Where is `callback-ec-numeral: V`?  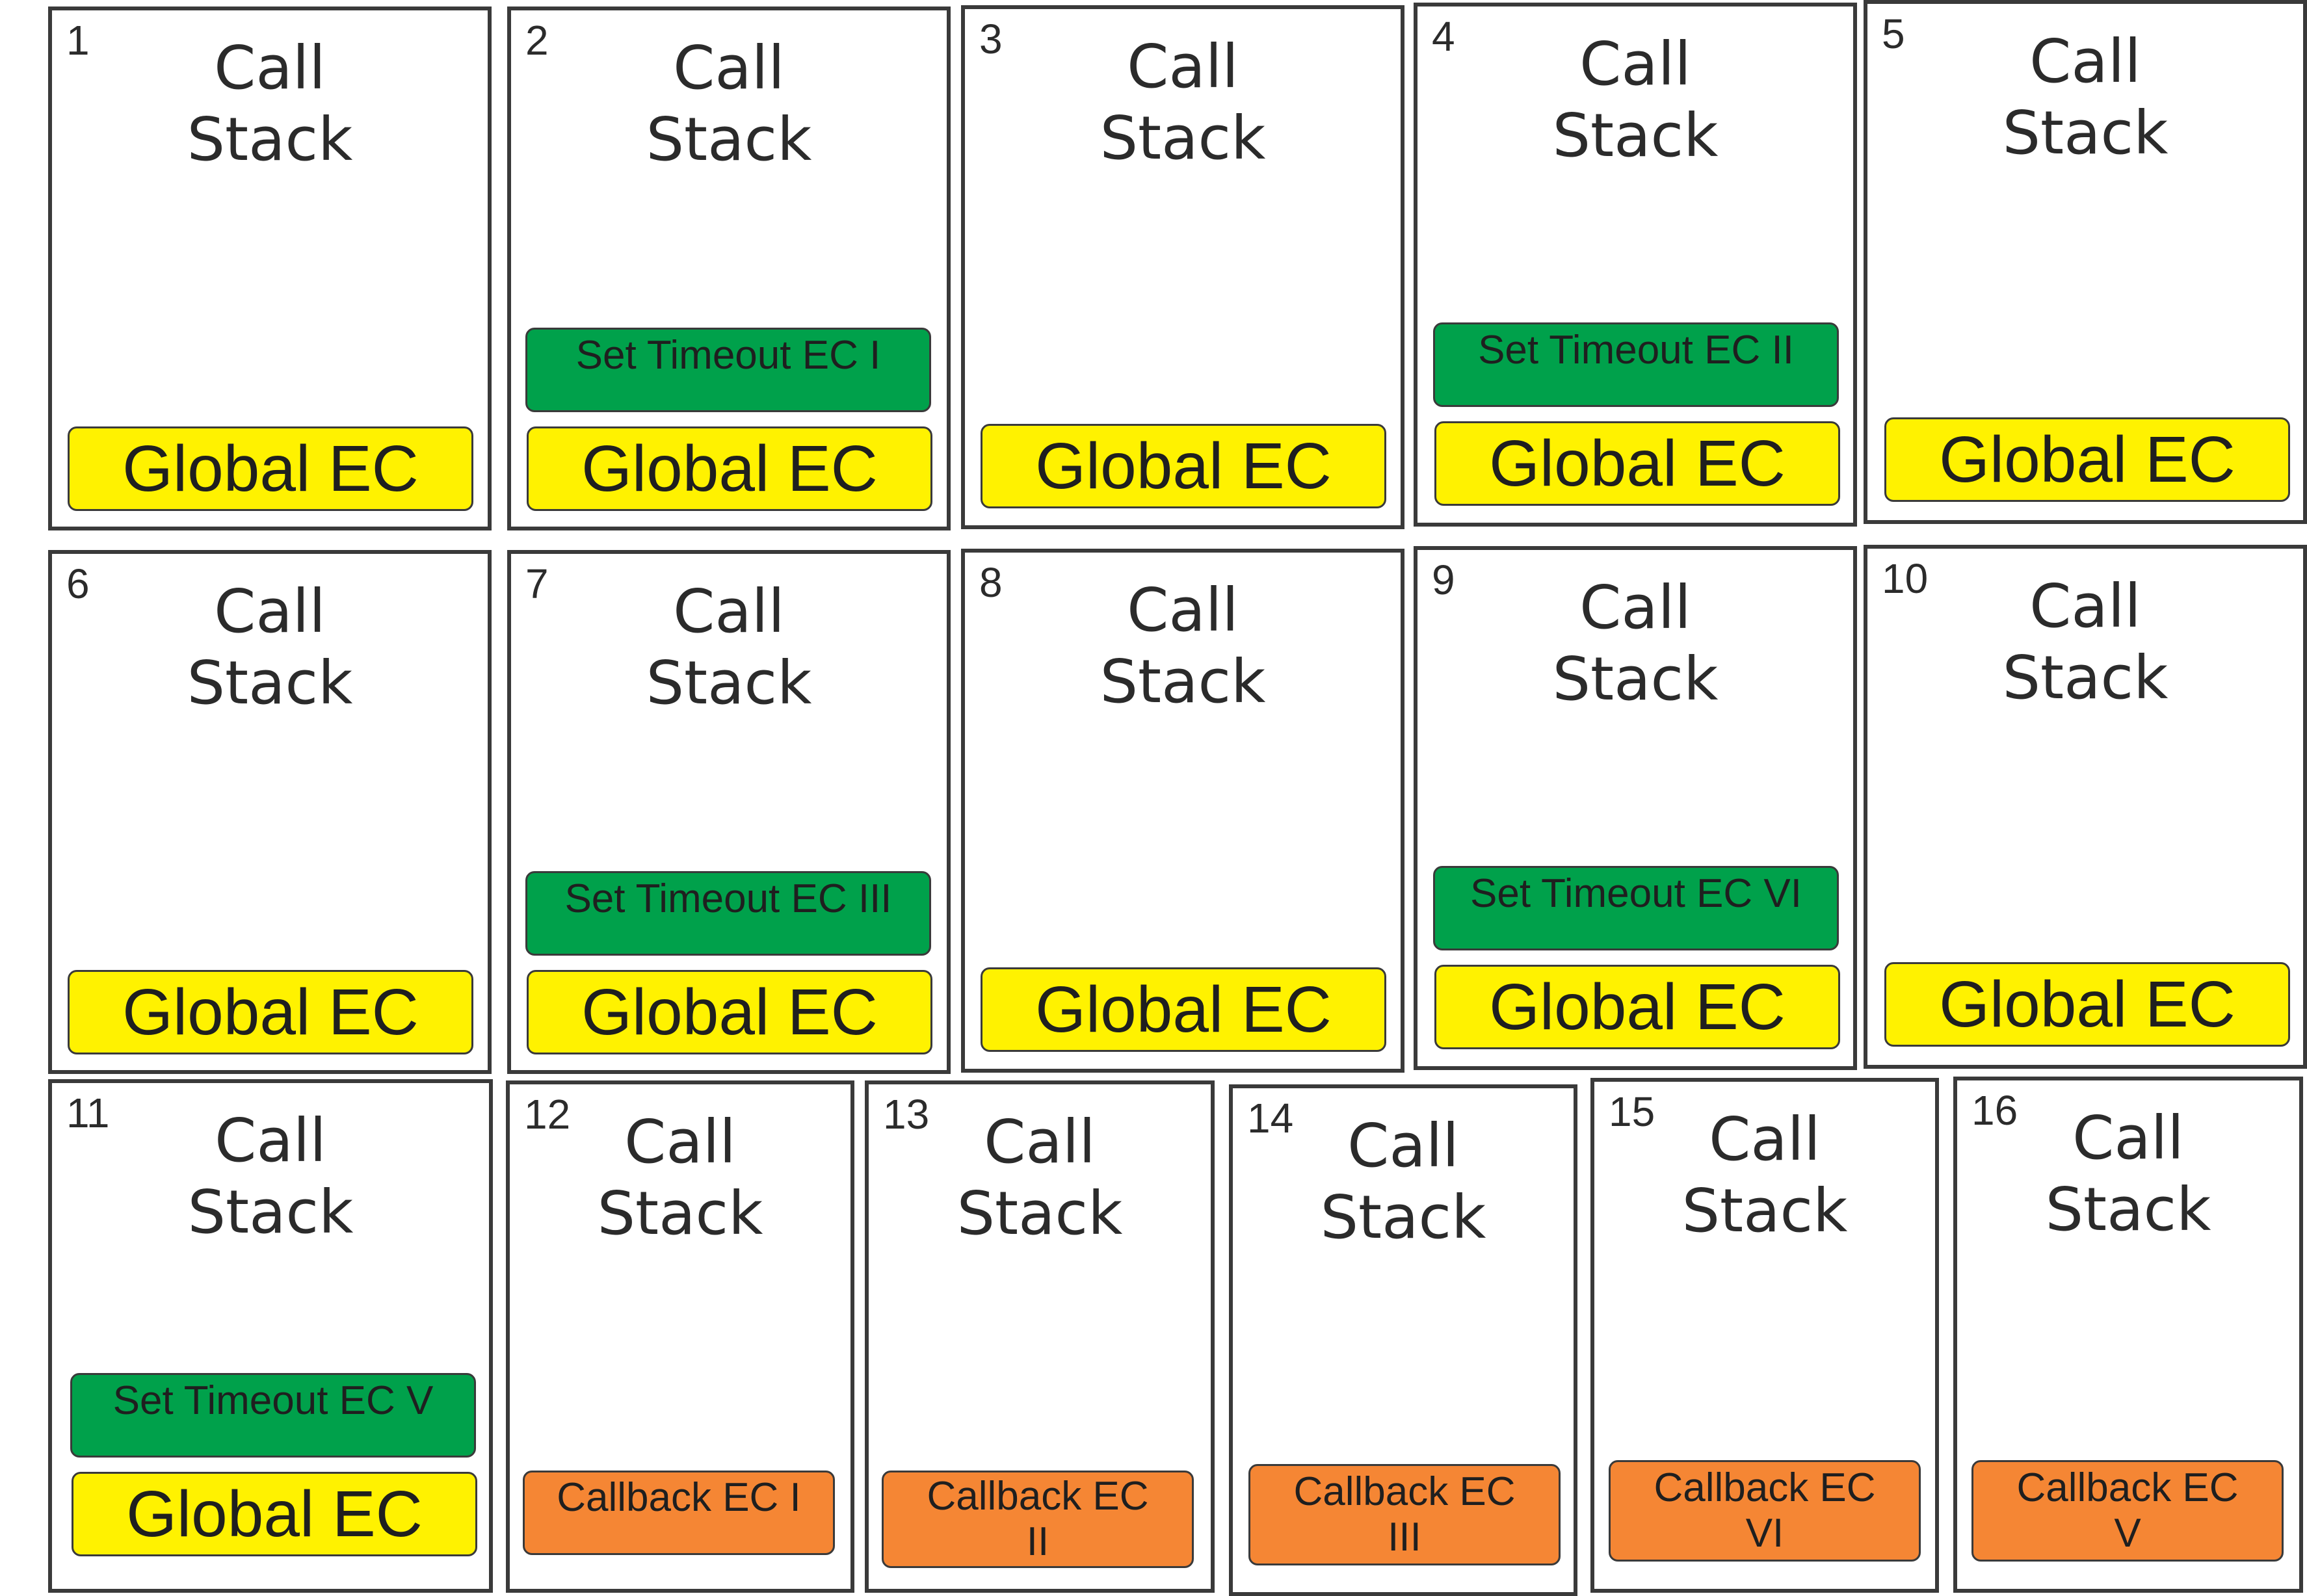 callback-ec-numeral: V is located at coordinates (2127, 1534).